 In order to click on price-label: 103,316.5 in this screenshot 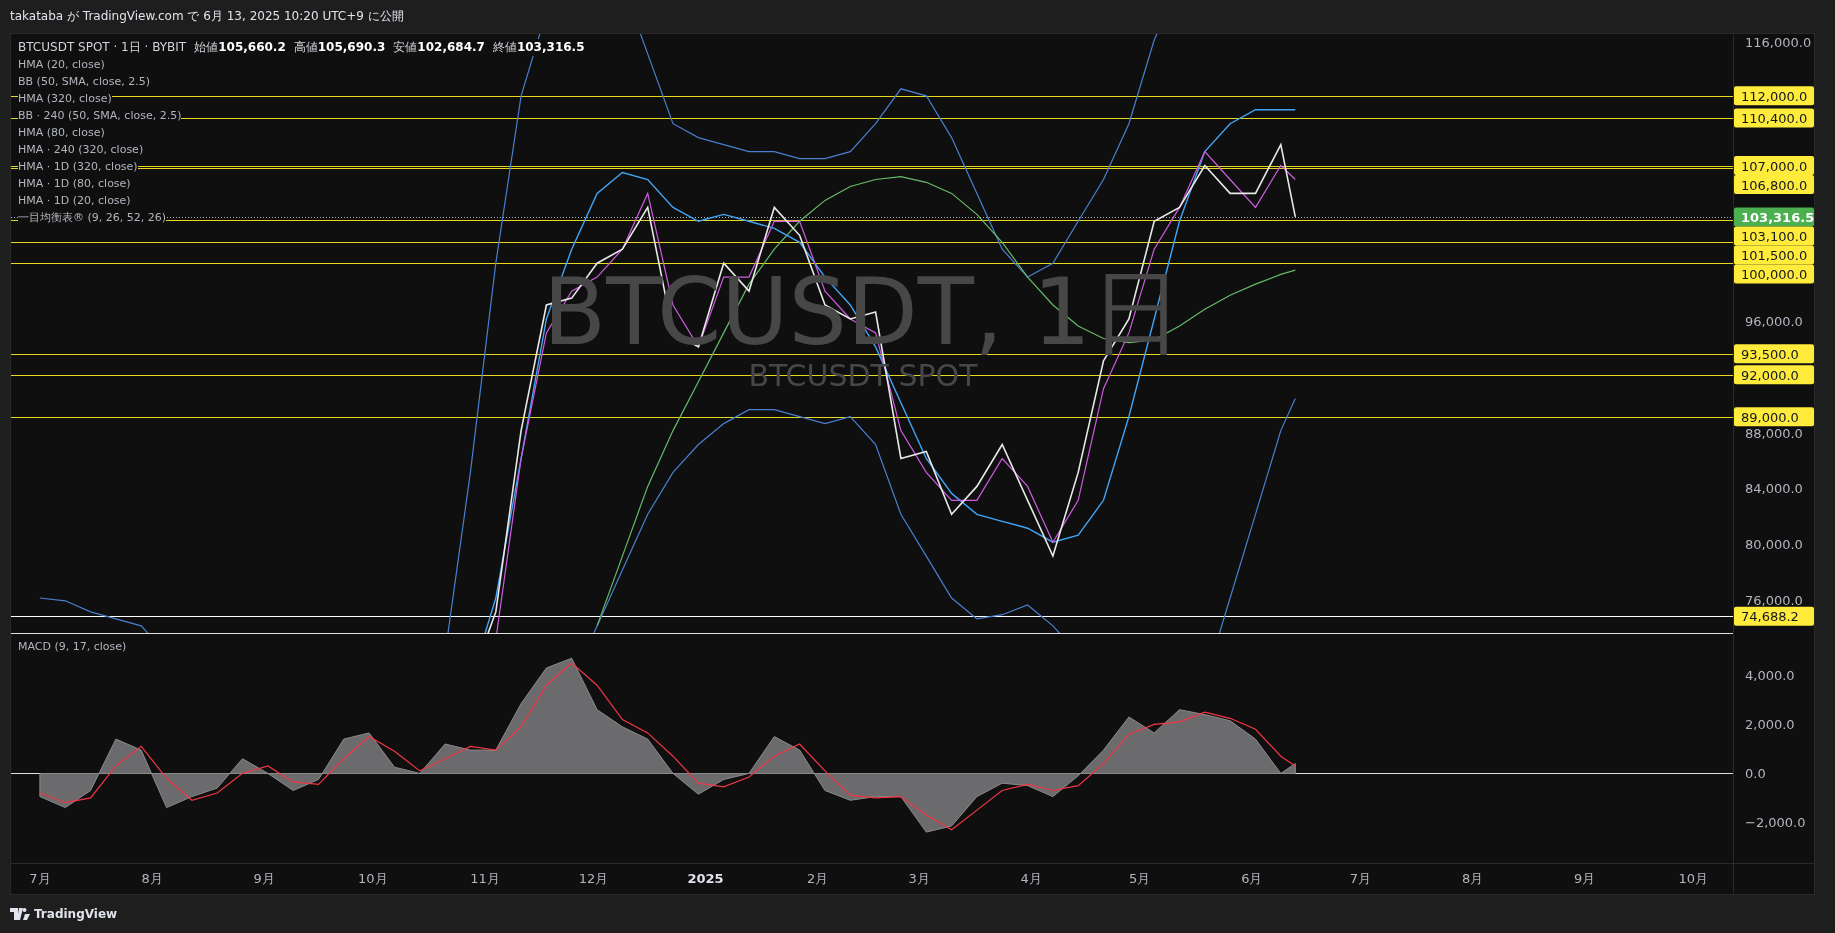, I will do `click(1774, 217)`.